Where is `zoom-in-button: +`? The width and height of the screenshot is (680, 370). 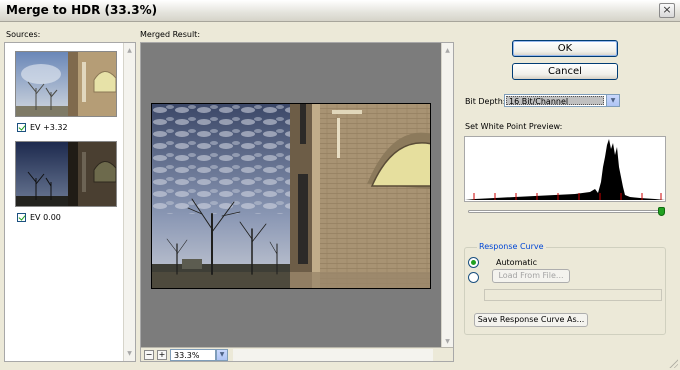
zoom-in-button: + is located at coordinates (162, 355).